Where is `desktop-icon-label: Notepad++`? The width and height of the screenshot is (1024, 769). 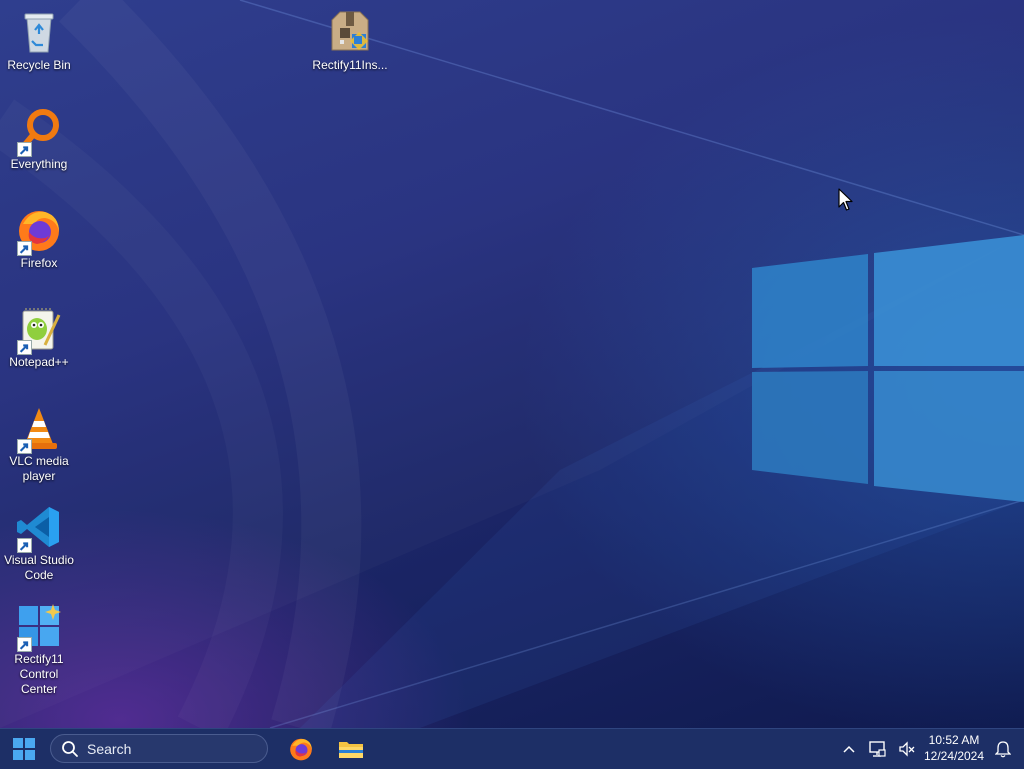
desktop-icon-label: Notepad++ is located at coordinates (39, 362).